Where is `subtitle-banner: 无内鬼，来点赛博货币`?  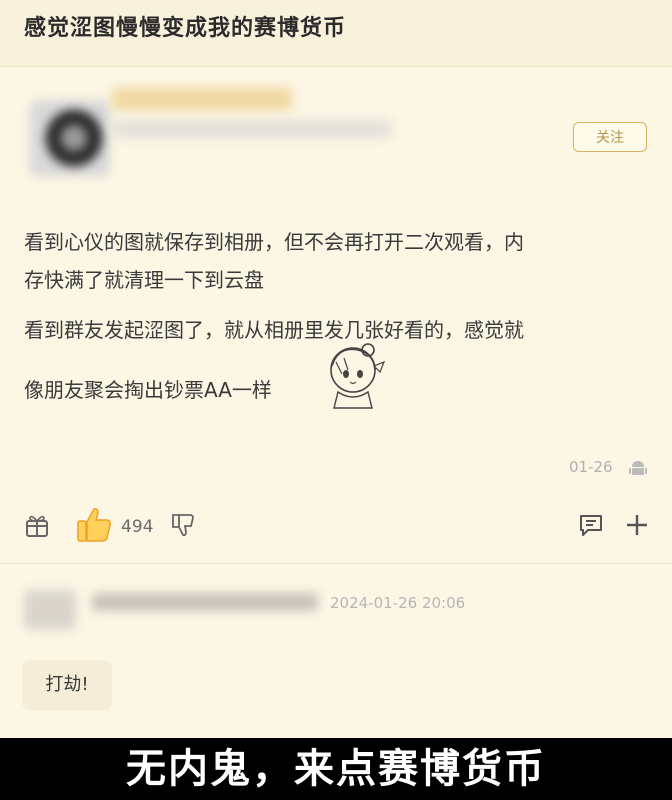
subtitle-banner: 无内鬼，来点赛博货币 is located at coordinates (336, 769).